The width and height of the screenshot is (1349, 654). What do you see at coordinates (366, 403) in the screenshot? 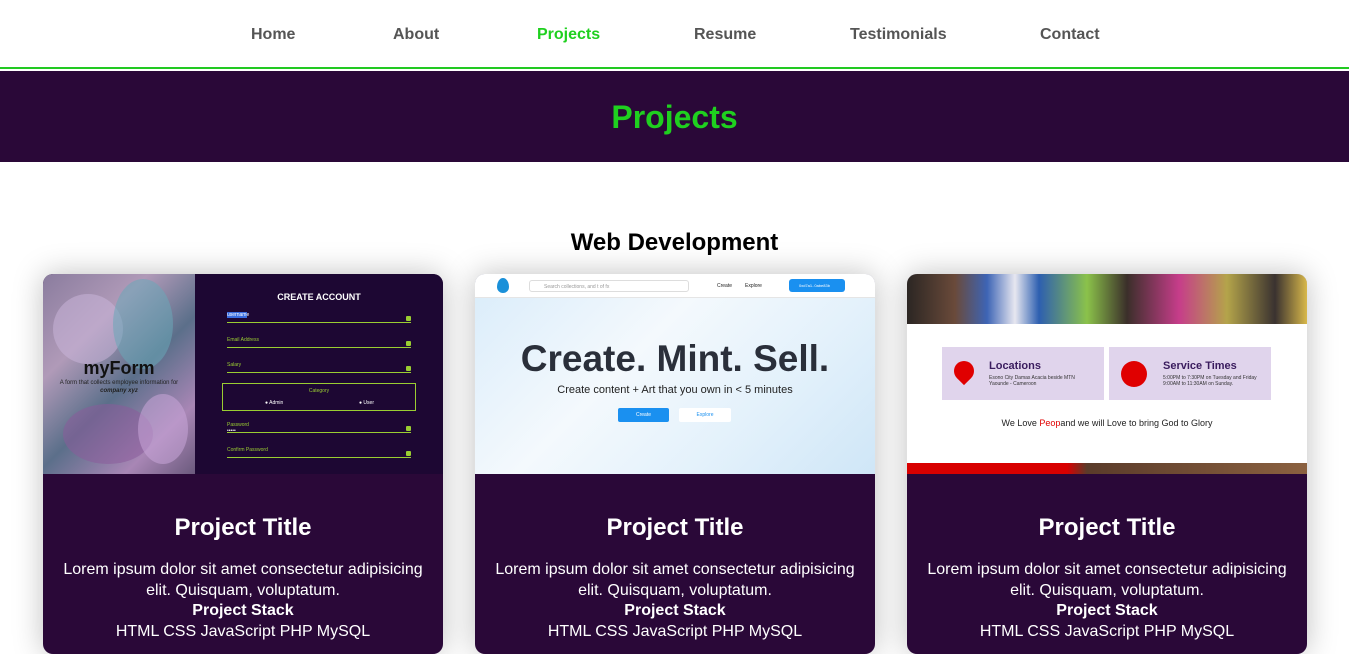
I see `user-option: ● User` at bounding box center [366, 403].